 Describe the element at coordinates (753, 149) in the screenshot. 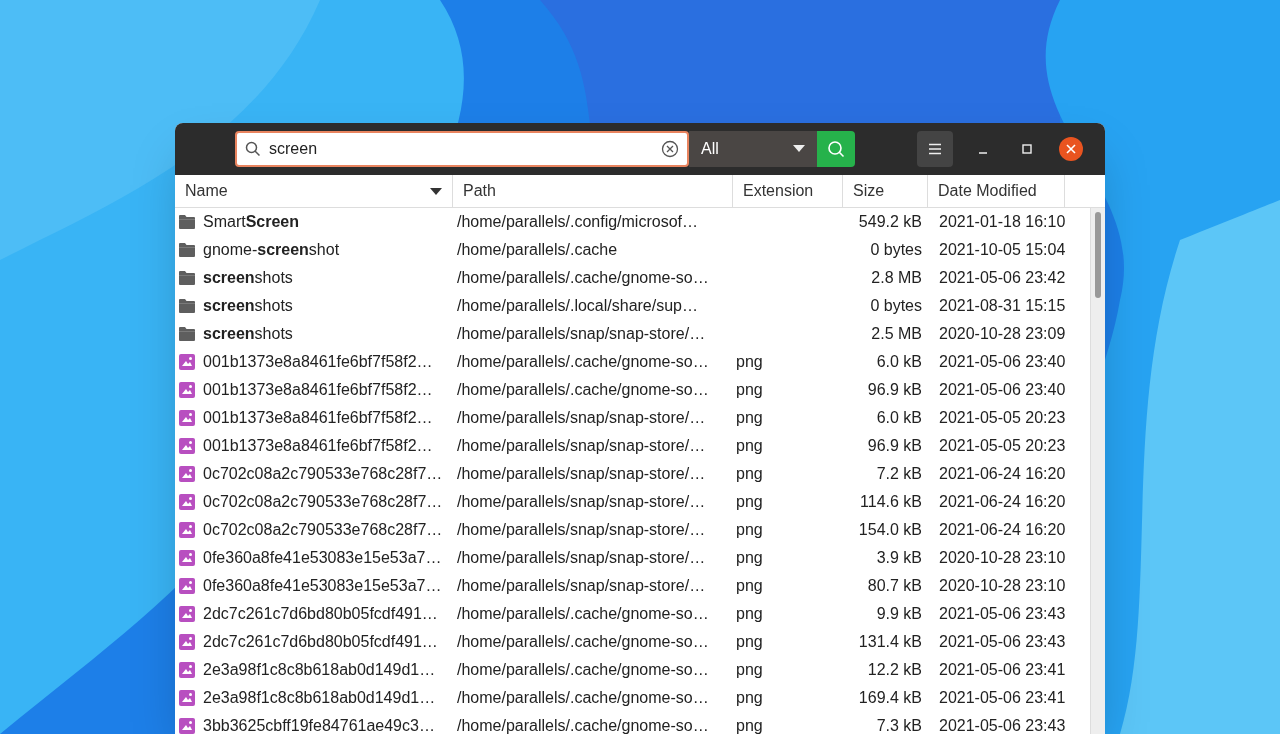

I see `filter-dropdown: All` at that location.